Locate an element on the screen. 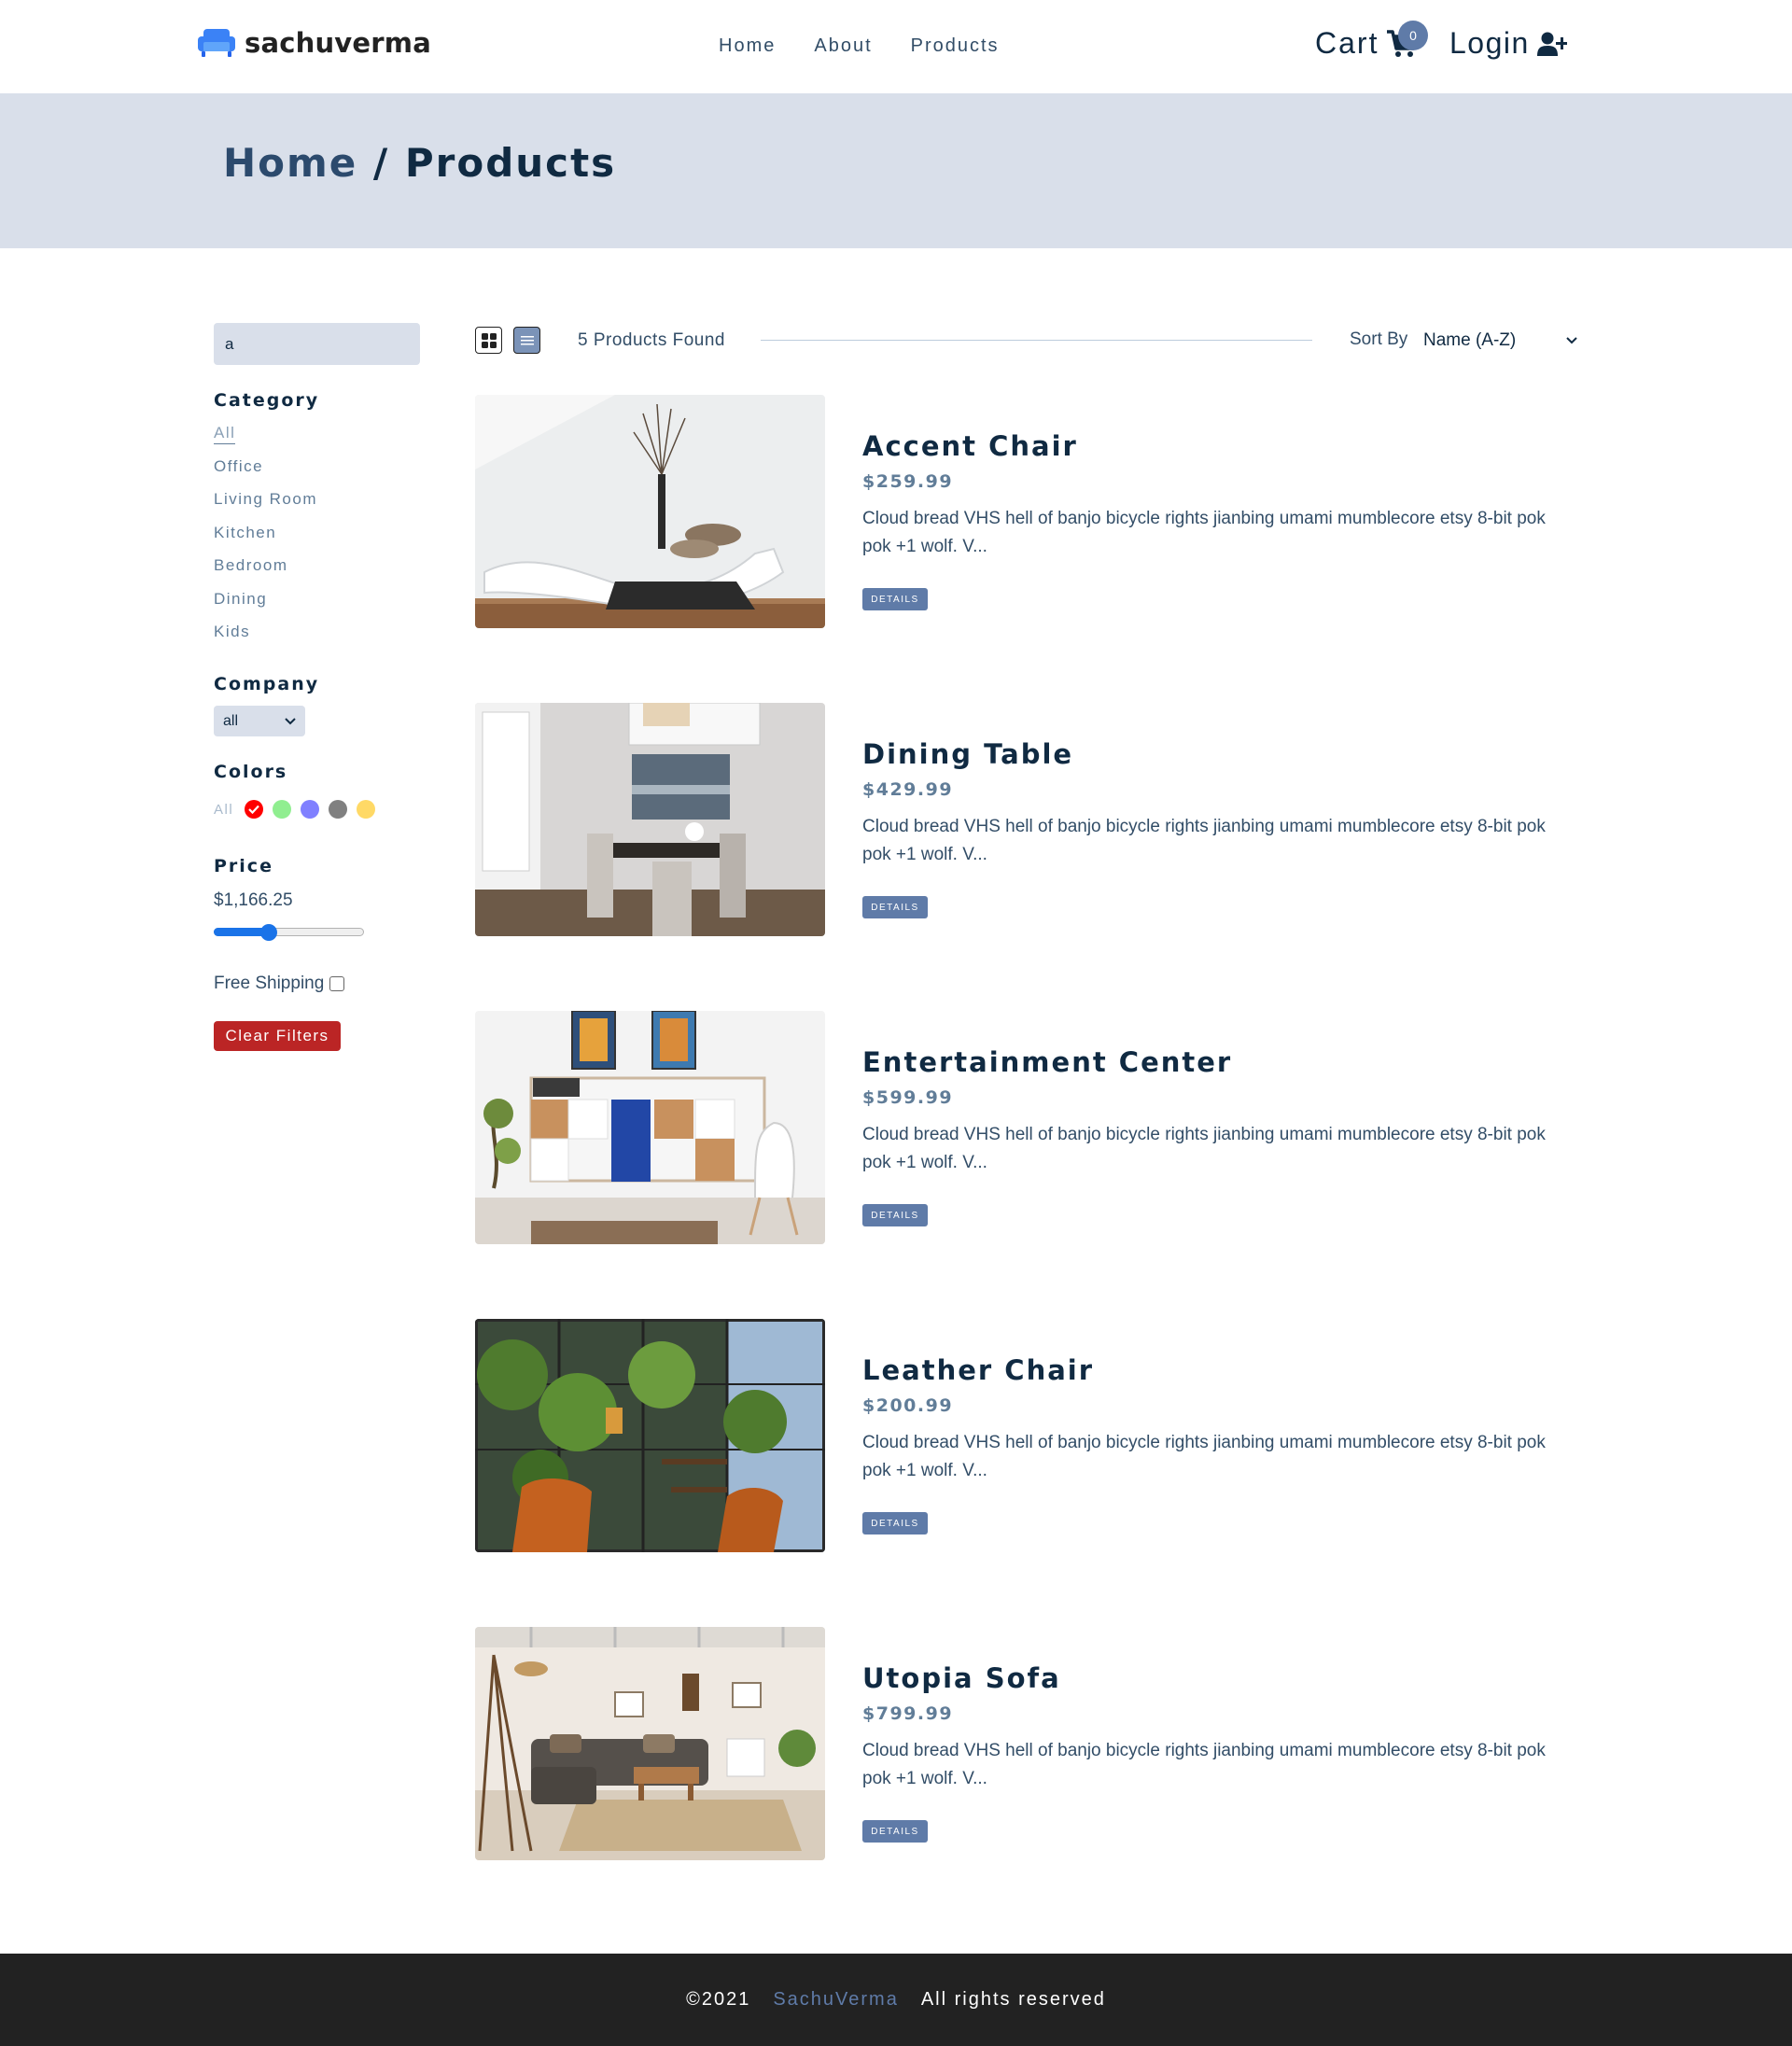 The width and height of the screenshot is (1792, 2046). nav-link-about: About is located at coordinates (843, 46).